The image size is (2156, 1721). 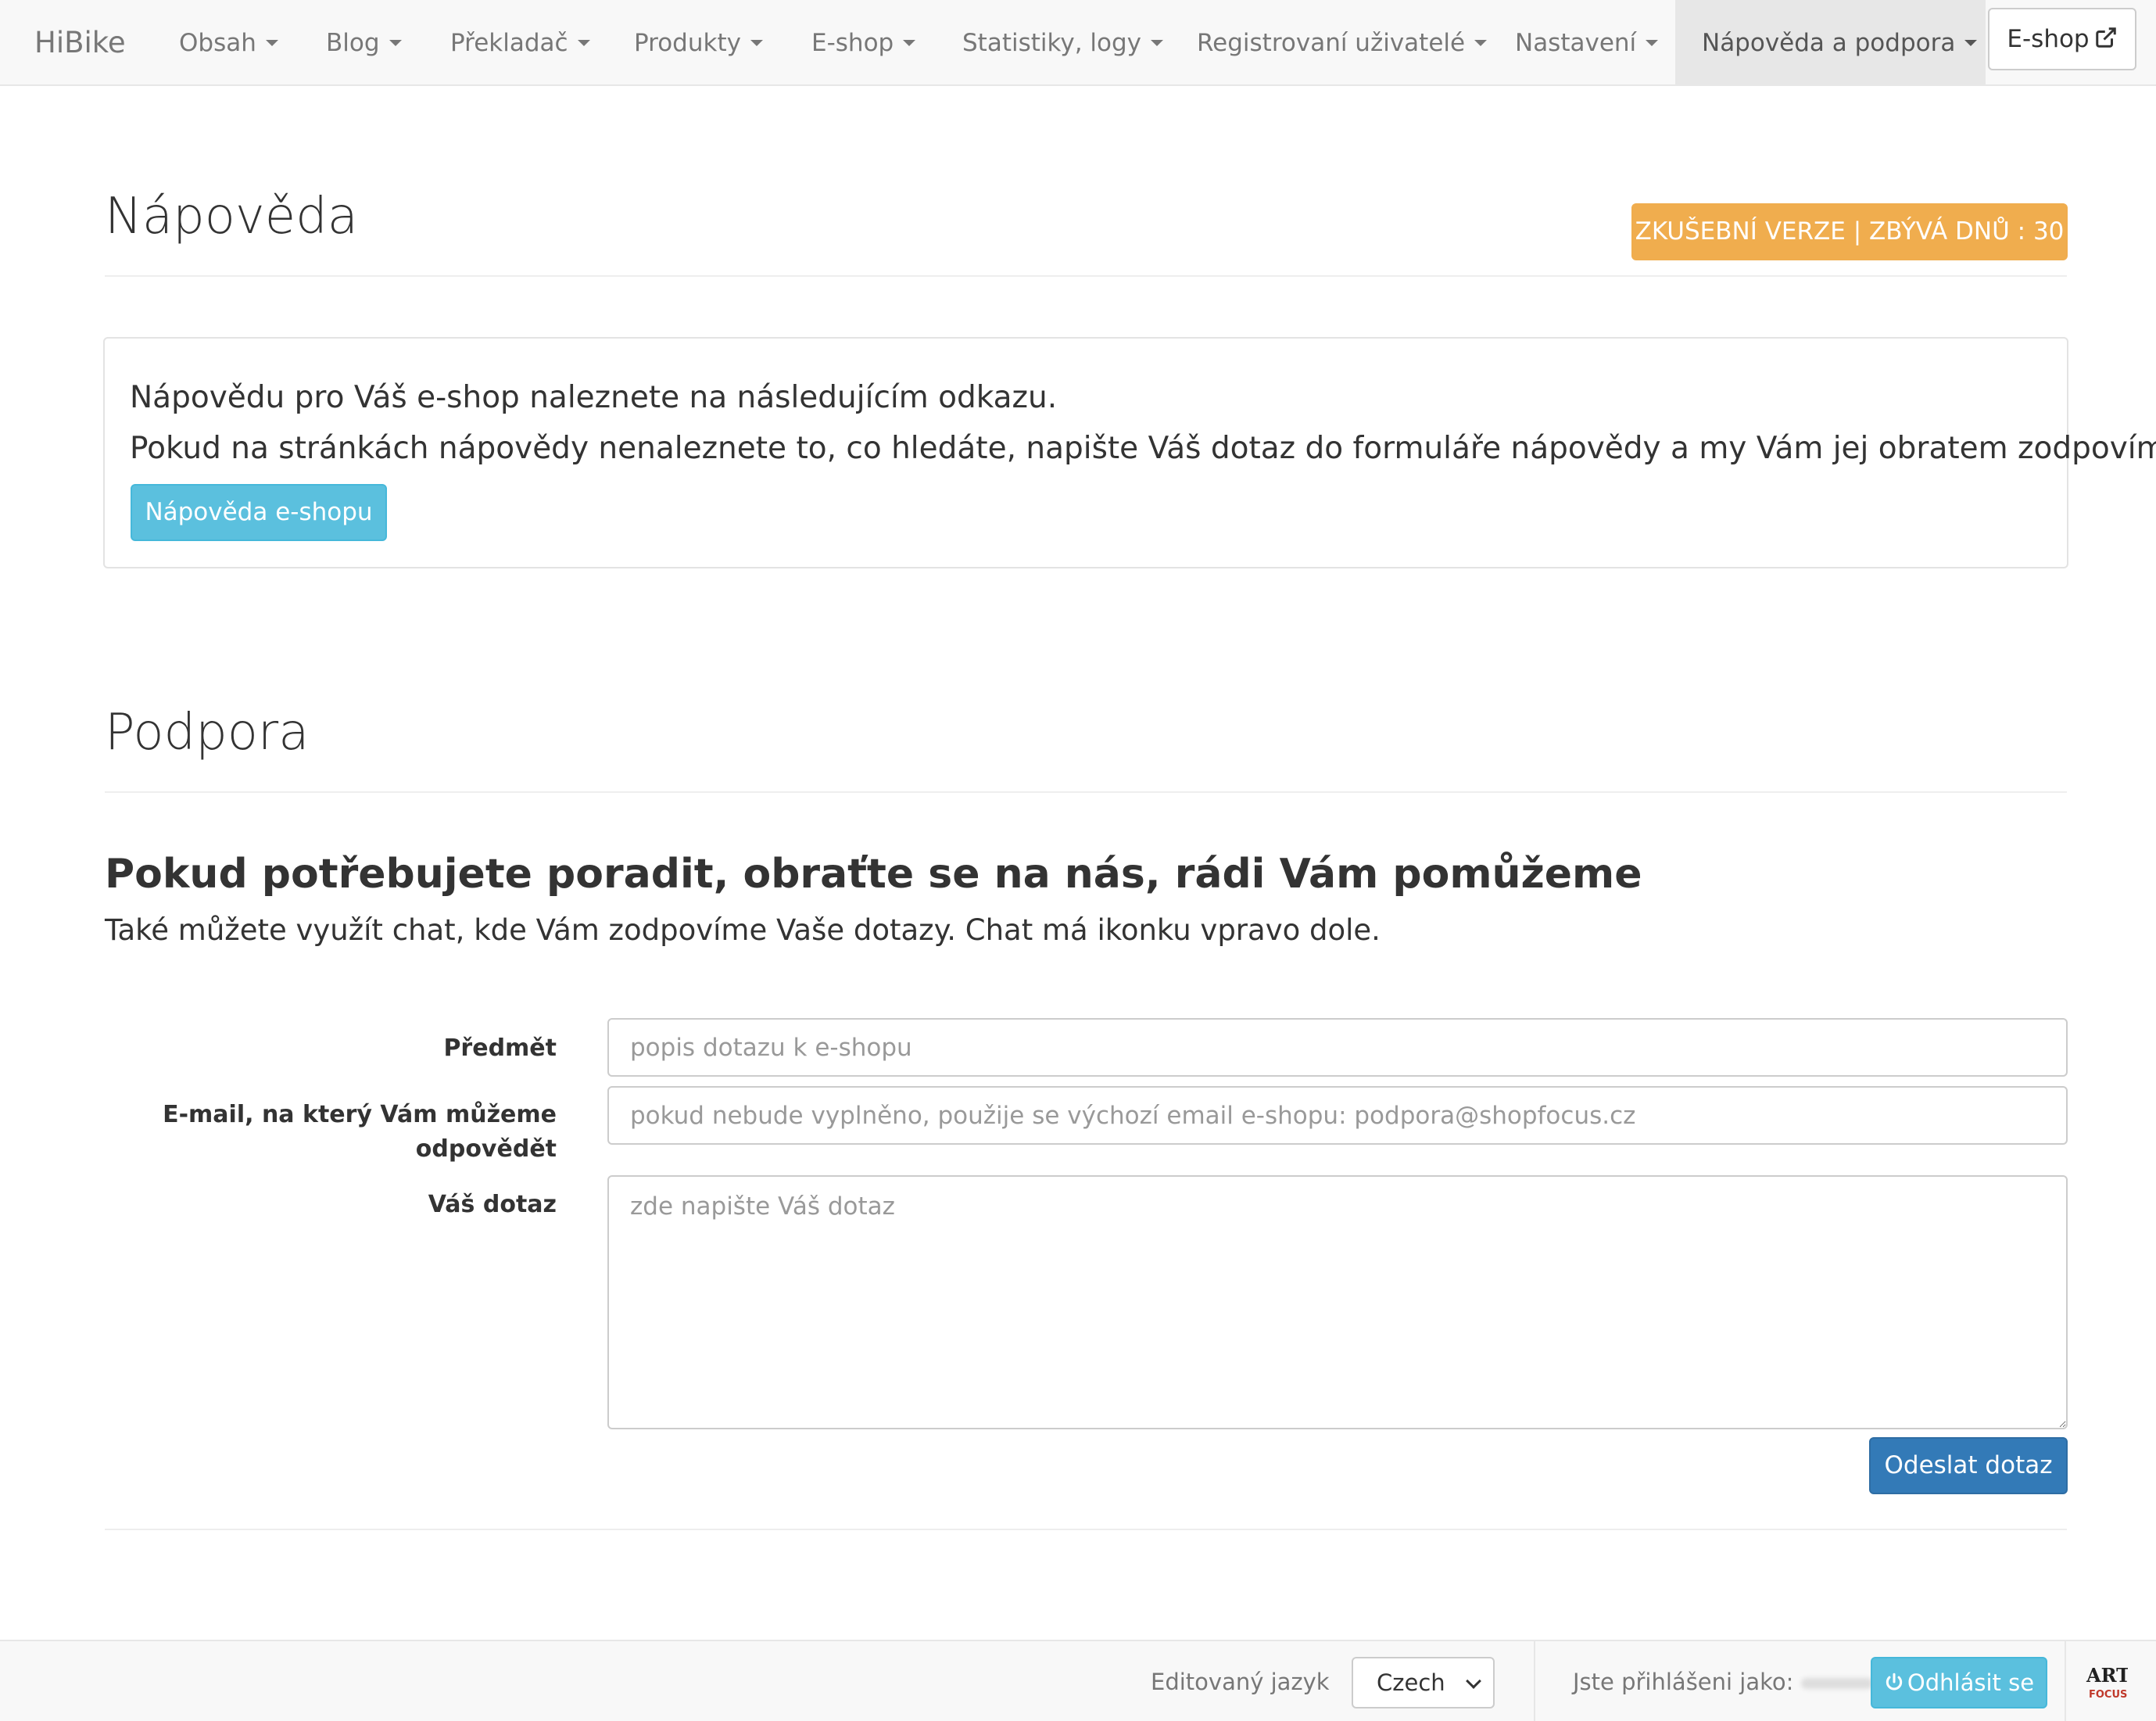 What do you see at coordinates (1086, 792) in the screenshot?
I see `support-divider` at bounding box center [1086, 792].